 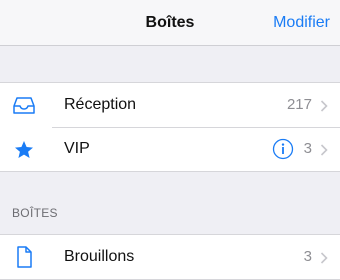 What do you see at coordinates (77, 148) in the screenshot?
I see `mailbox-label: VIP` at bounding box center [77, 148].